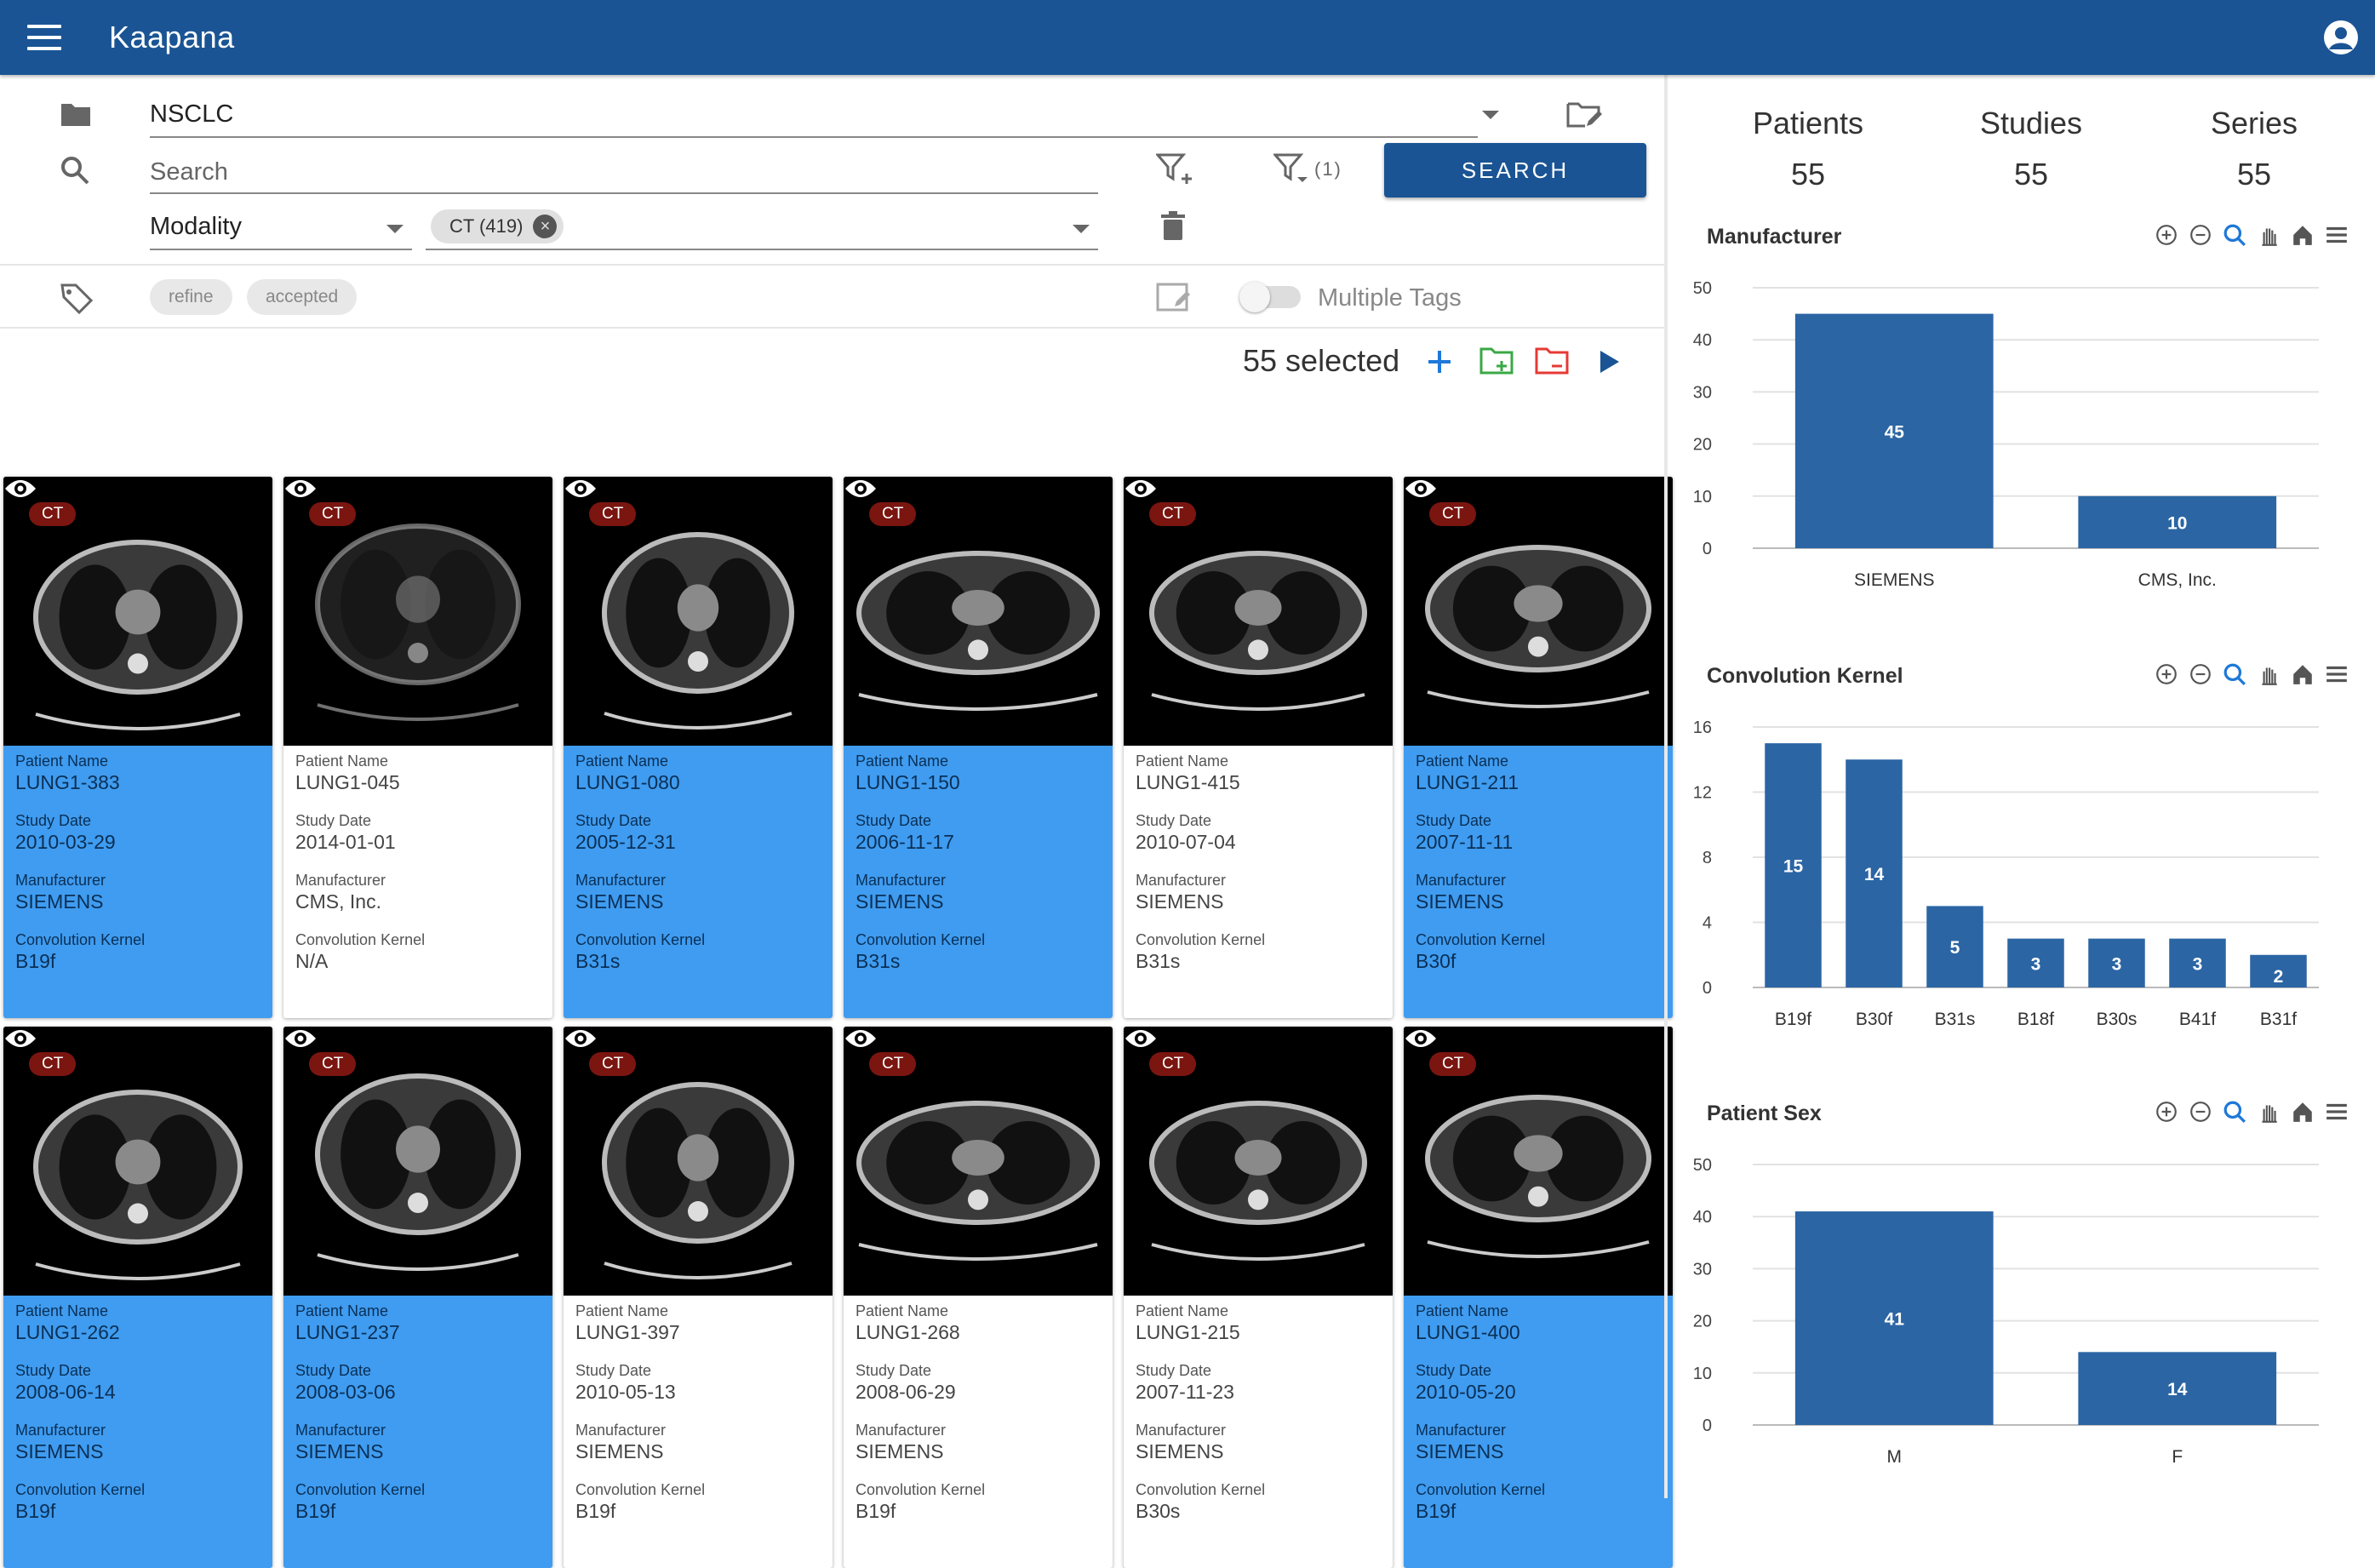 The width and height of the screenshot is (2375, 1568). What do you see at coordinates (1187, 38) in the screenshot?
I see `app-bar: Kaapana` at bounding box center [1187, 38].